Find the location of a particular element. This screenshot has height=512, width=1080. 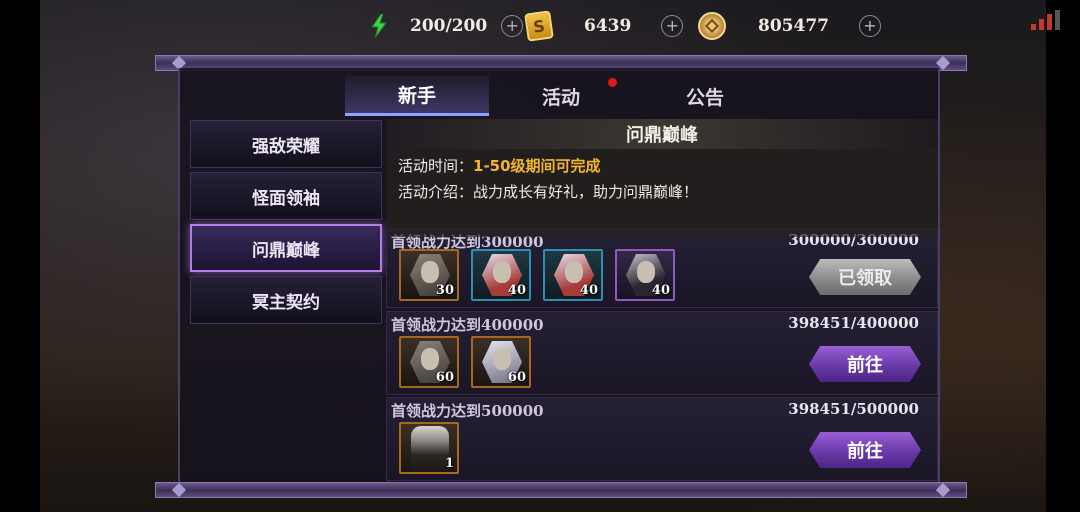

tab-bar: 新手 活动 公告 is located at coordinates (561, 96).